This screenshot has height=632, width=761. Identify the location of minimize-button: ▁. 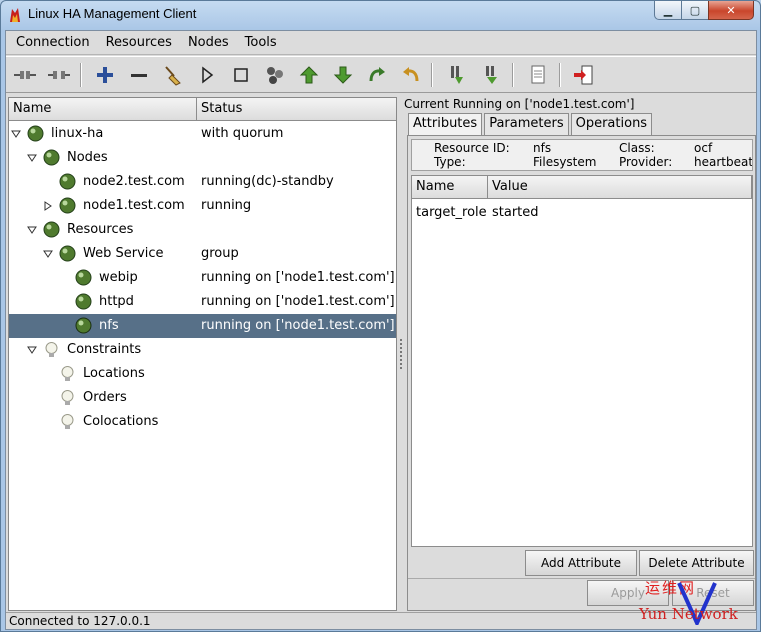
(667, 10).